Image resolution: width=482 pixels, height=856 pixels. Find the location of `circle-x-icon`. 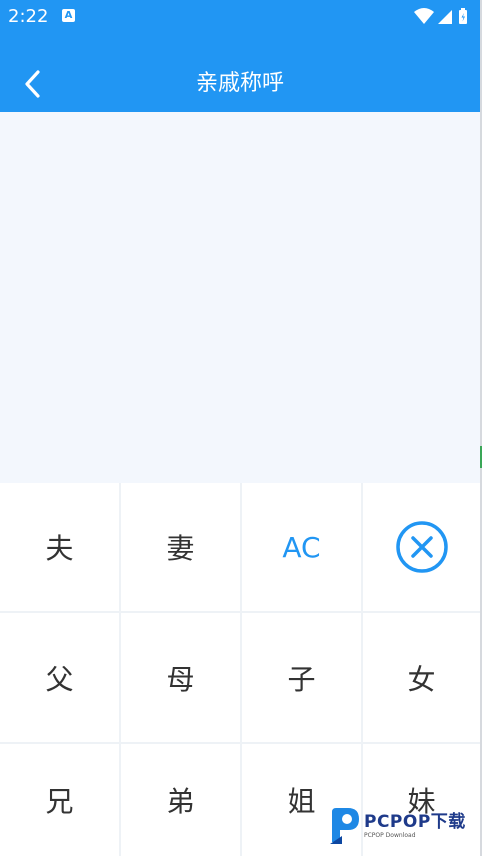

circle-x-icon is located at coordinates (421, 547).